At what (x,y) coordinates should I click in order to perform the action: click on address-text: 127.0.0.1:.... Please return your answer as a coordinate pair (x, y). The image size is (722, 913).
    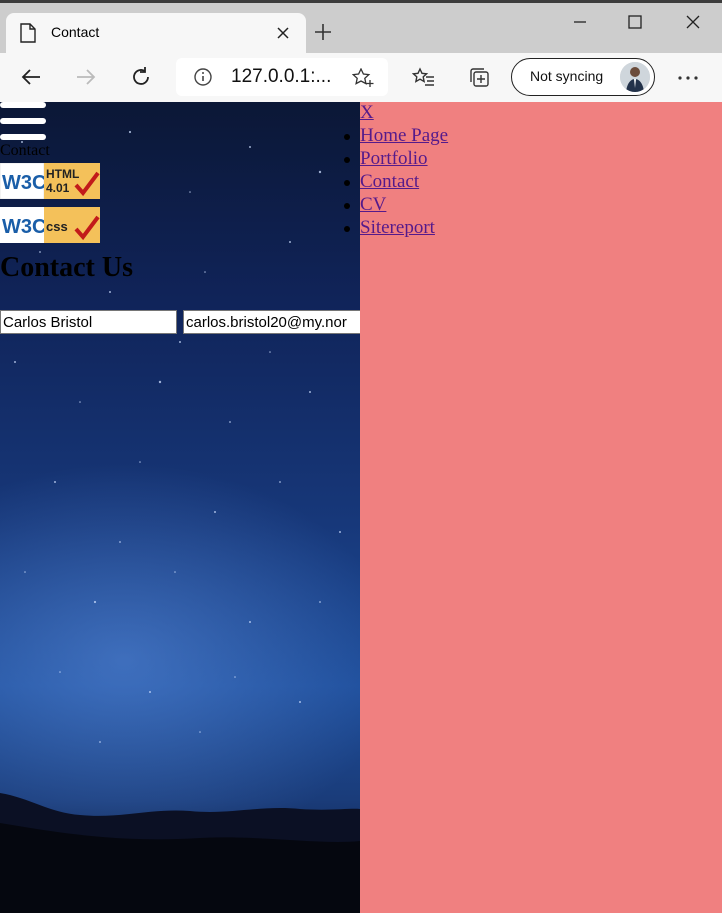
    Looking at the image, I should click on (281, 77).